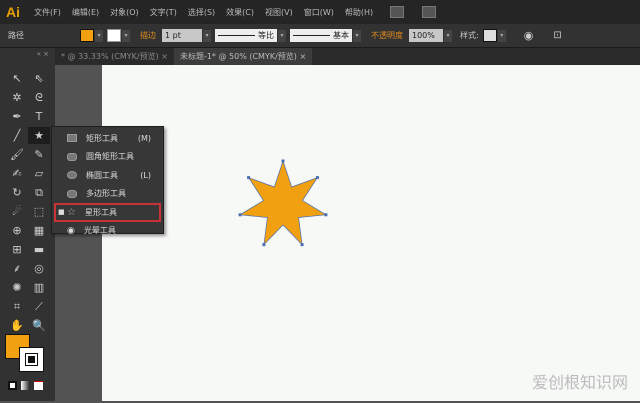  Describe the element at coordinates (387, 35) in the screenshot. I see `opacity-label: 不透明度` at that location.